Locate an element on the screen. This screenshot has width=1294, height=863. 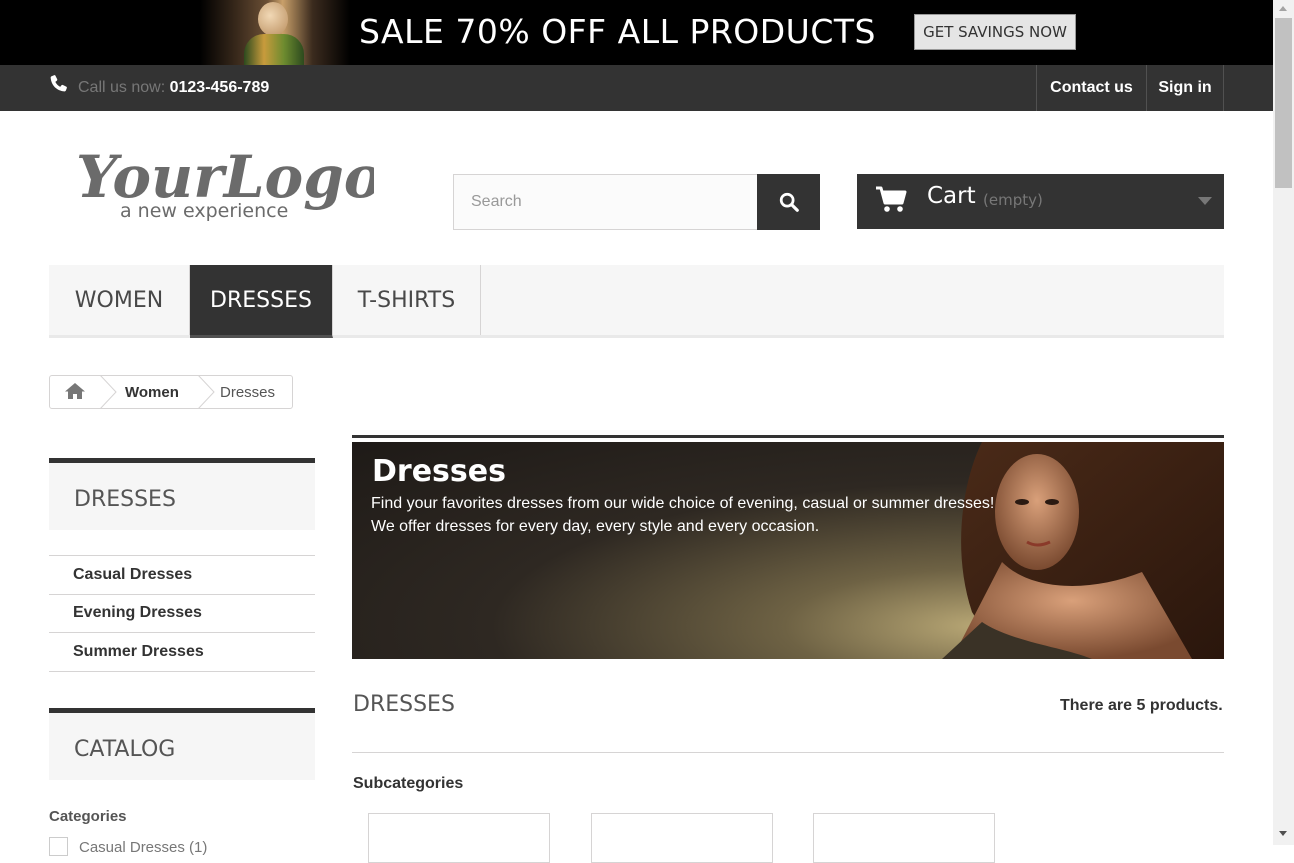
filter-categories-label: Categories is located at coordinates (88, 816).